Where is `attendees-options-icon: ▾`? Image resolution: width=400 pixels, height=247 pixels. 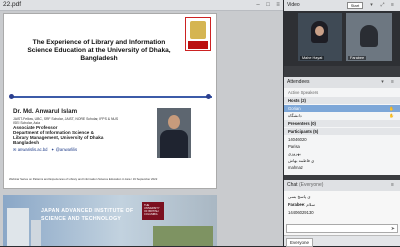 attendees-options-icon: ▾ is located at coordinates (382, 82).